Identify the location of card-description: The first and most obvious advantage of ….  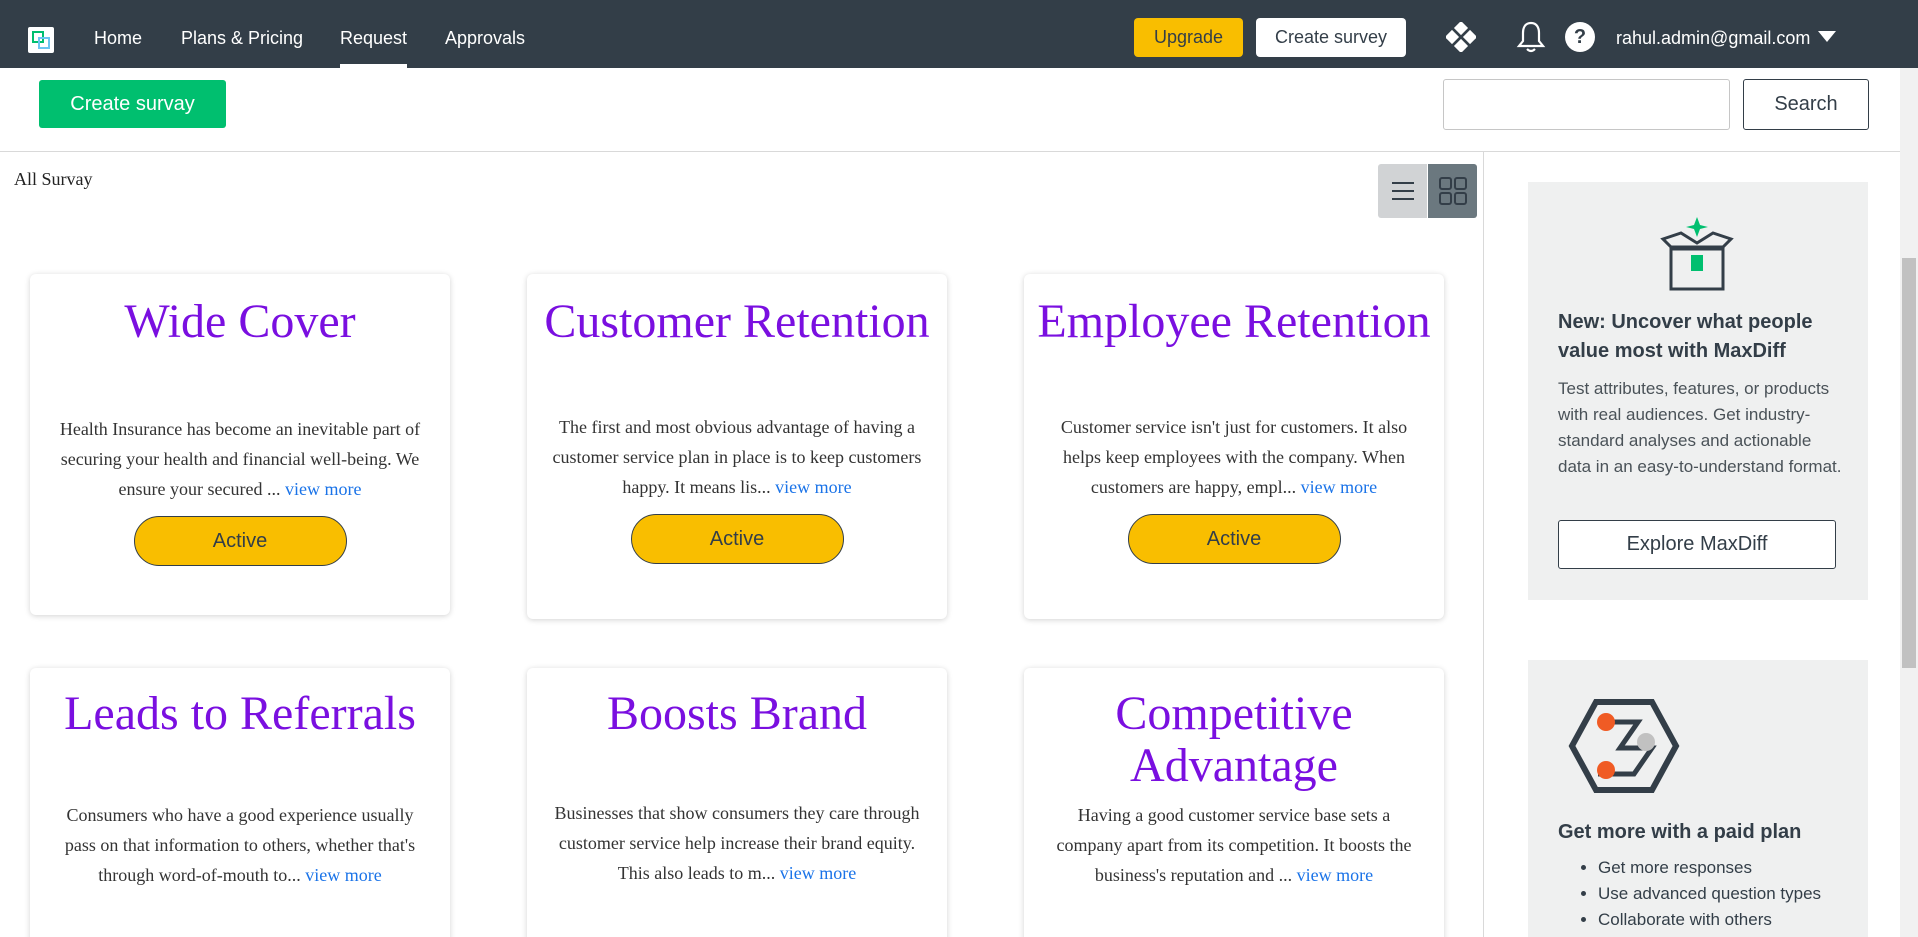
(737, 457).